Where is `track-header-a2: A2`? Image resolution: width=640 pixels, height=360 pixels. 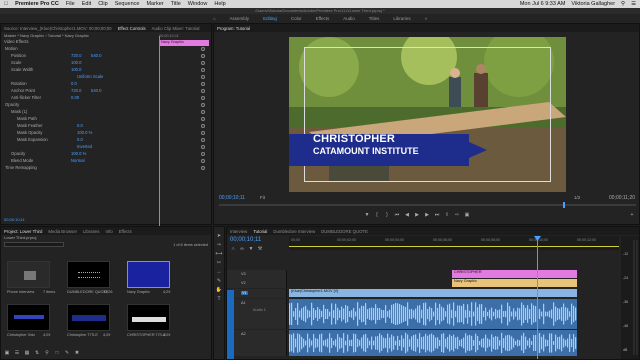
track-header-a2: A2 is located at coordinates (257, 343).